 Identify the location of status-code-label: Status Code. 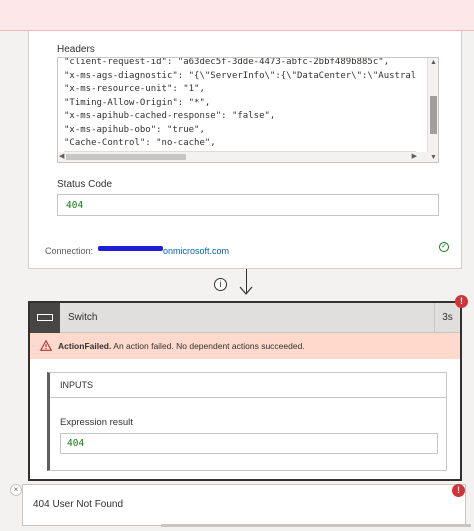
(85, 184).